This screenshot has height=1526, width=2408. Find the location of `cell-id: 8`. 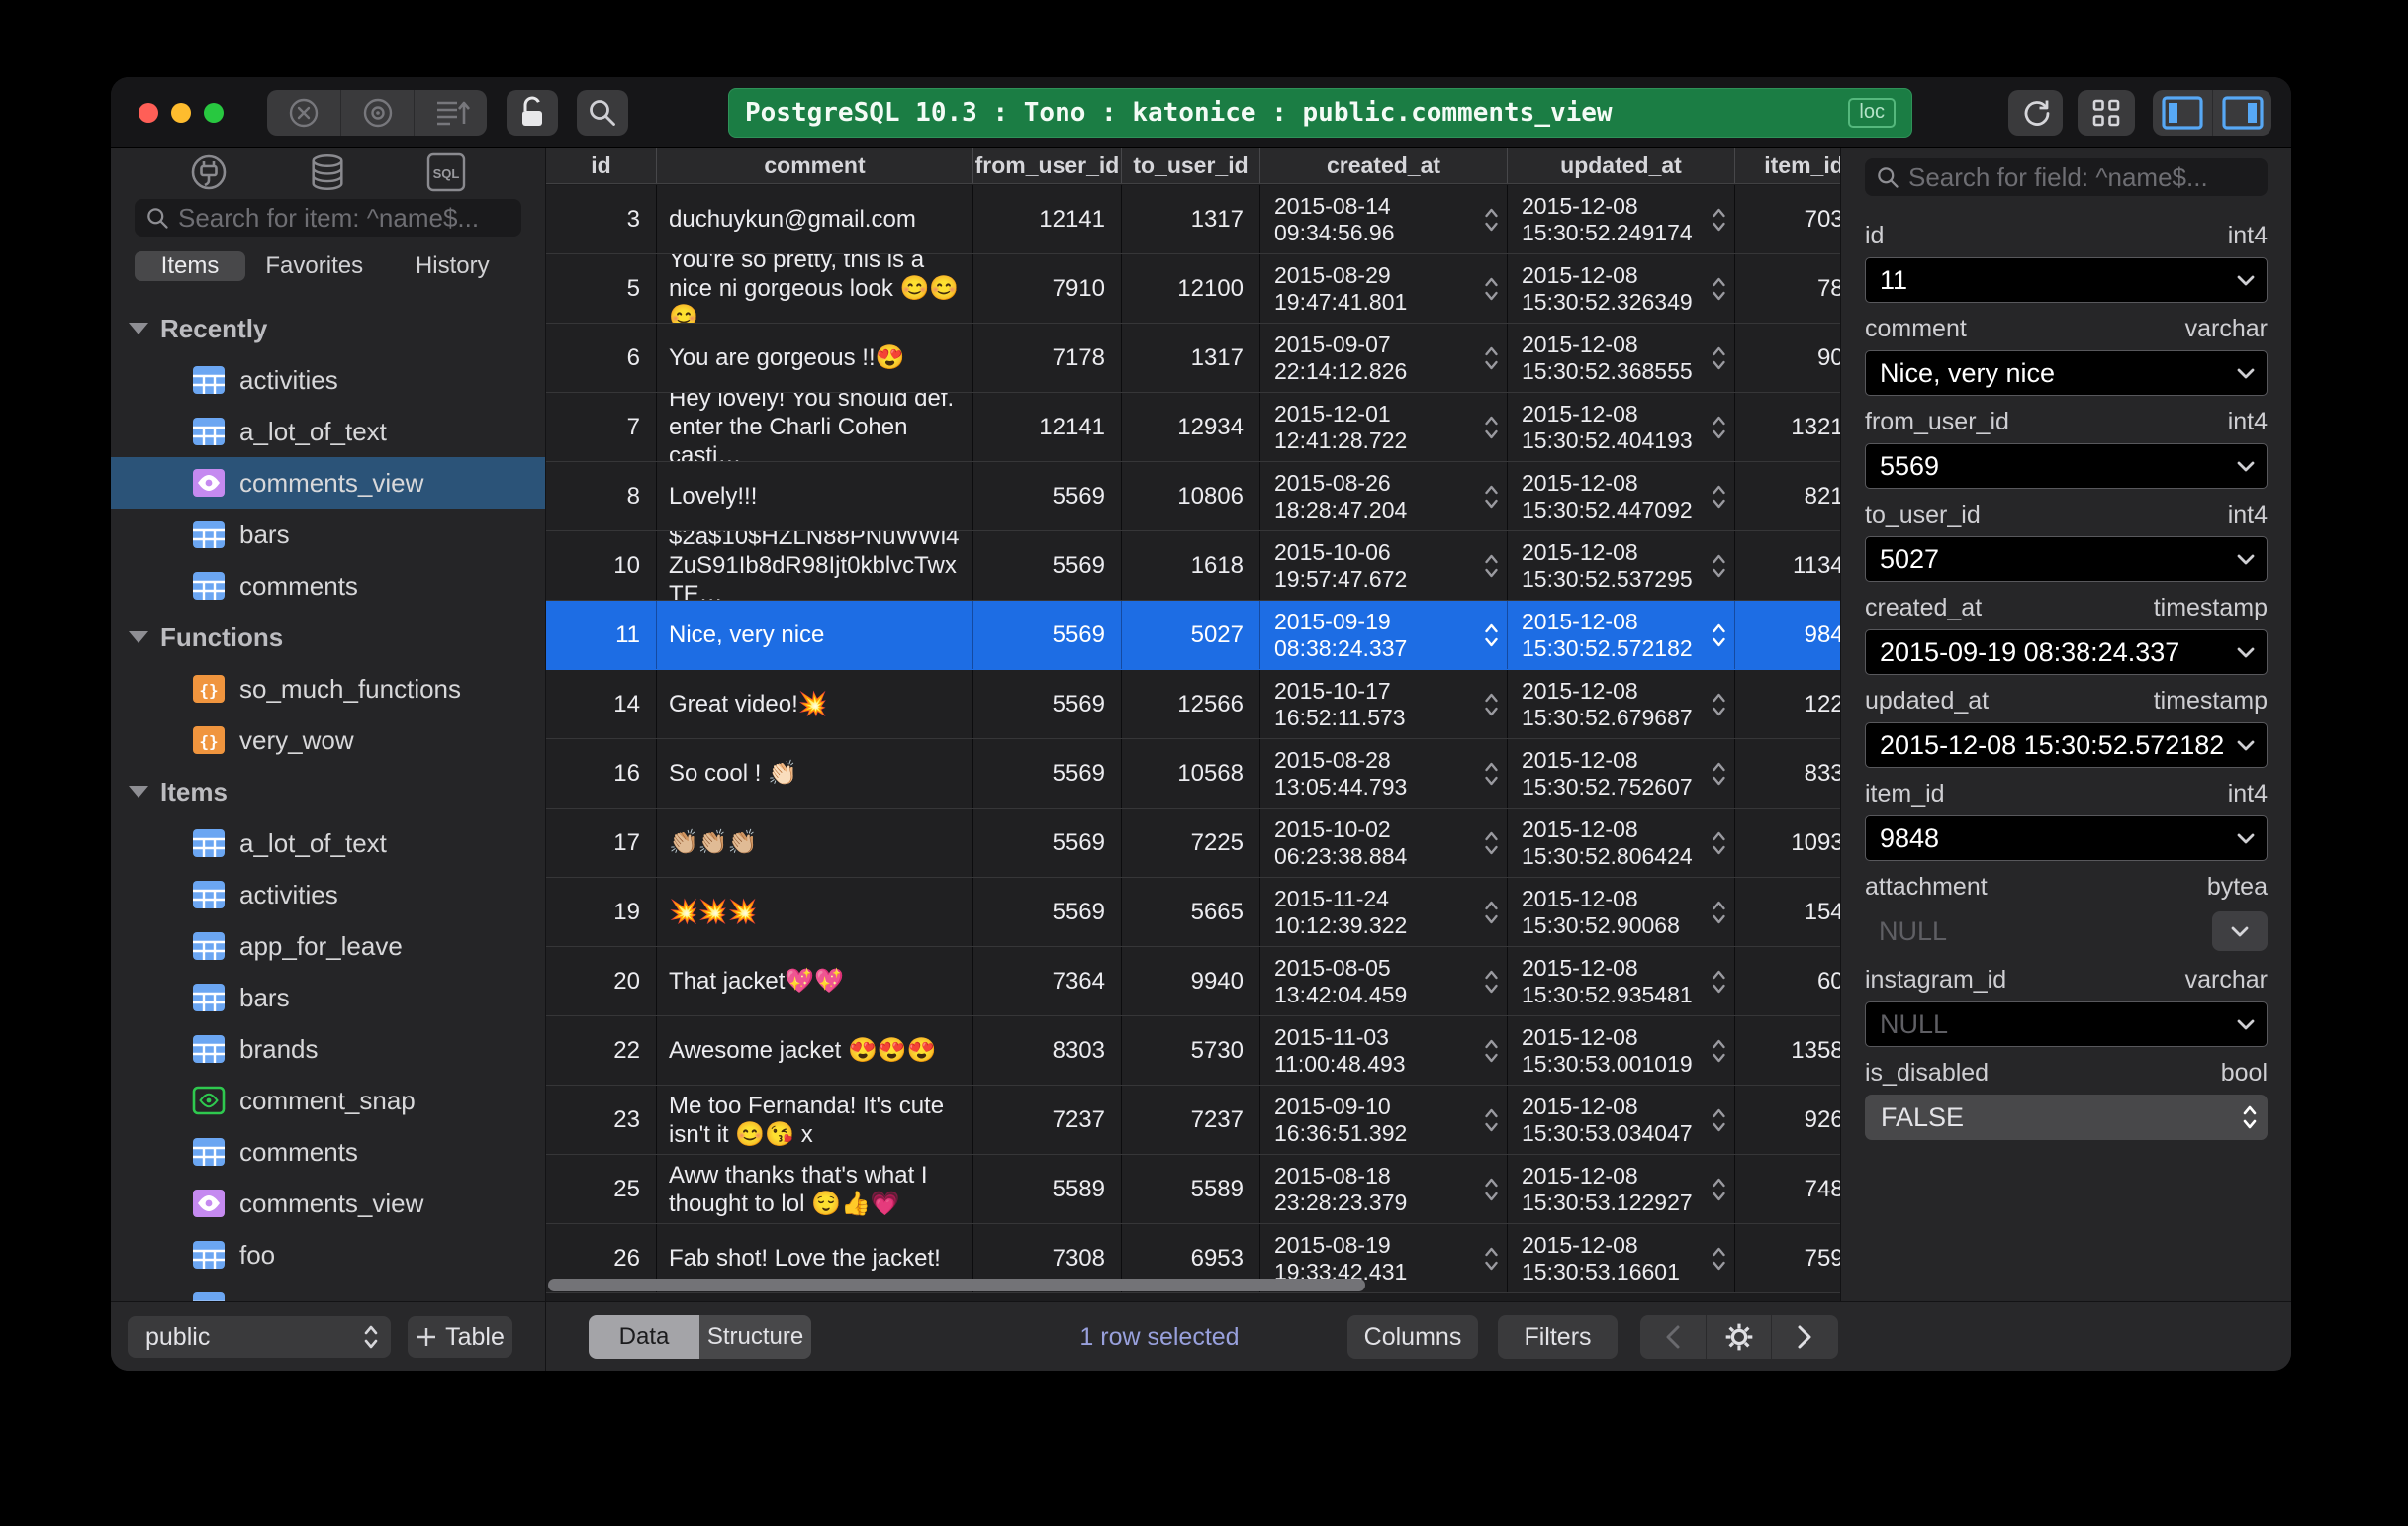

cell-id: 8 is located at coordinates (601, 496).